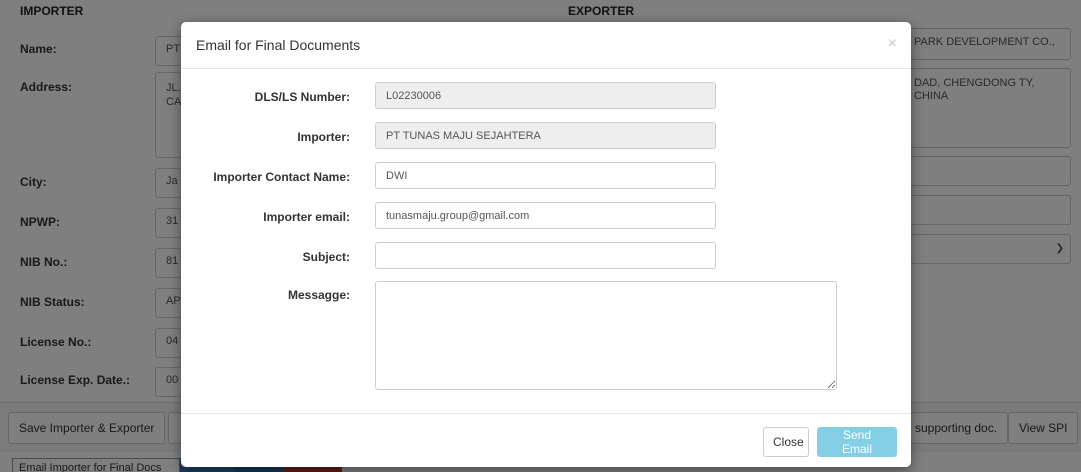  I want to click on modal-header: Email for Final Documents ×, so click(546, 45).